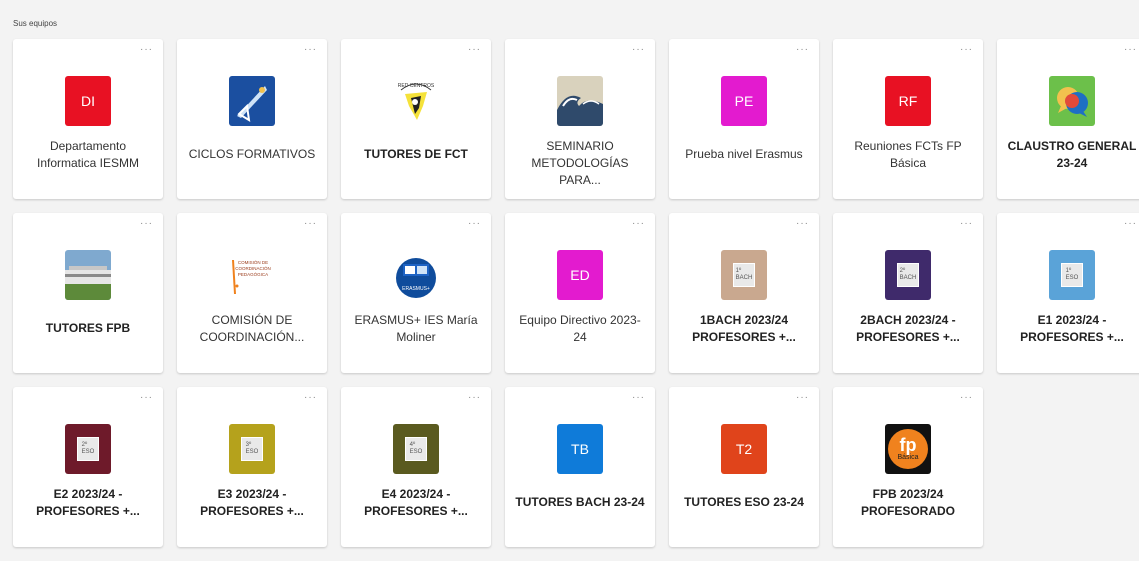  Describe the element at coordinates (88, 328) in the screenshot. I see `team-name: TUTORES FPB` at that location.